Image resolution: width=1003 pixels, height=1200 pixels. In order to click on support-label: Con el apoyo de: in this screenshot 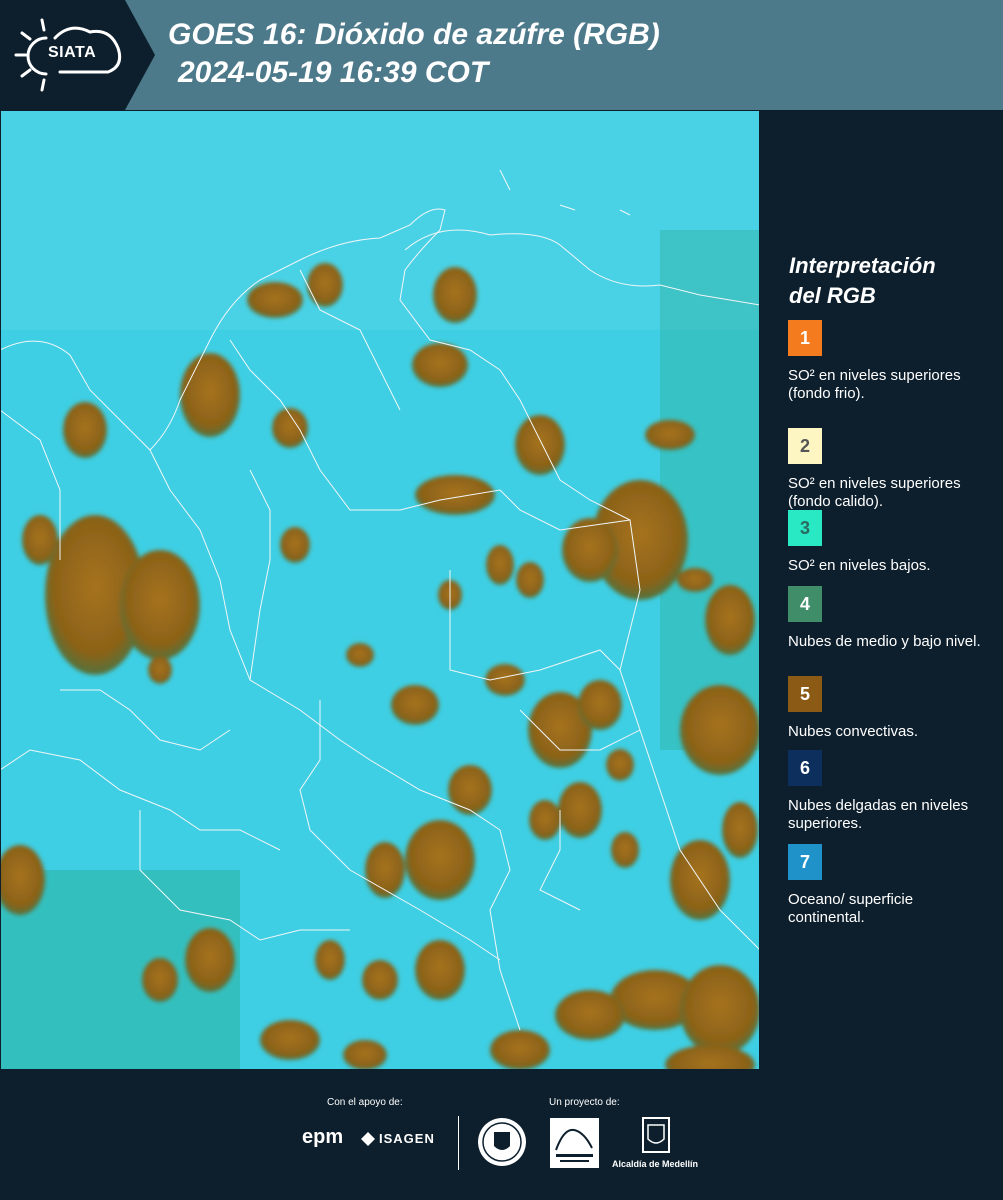, I will do `click(365, 1102)`.